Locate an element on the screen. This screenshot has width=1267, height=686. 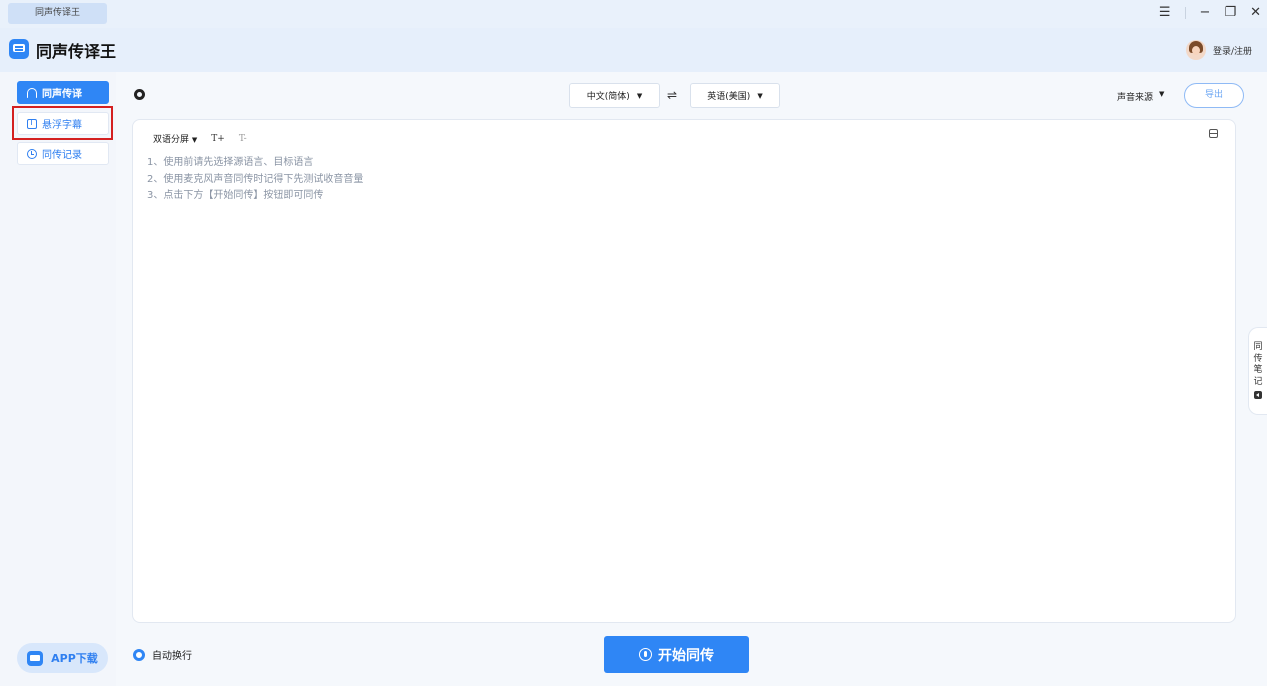
minimize-icon: − is located at coordinates (1205, 13).